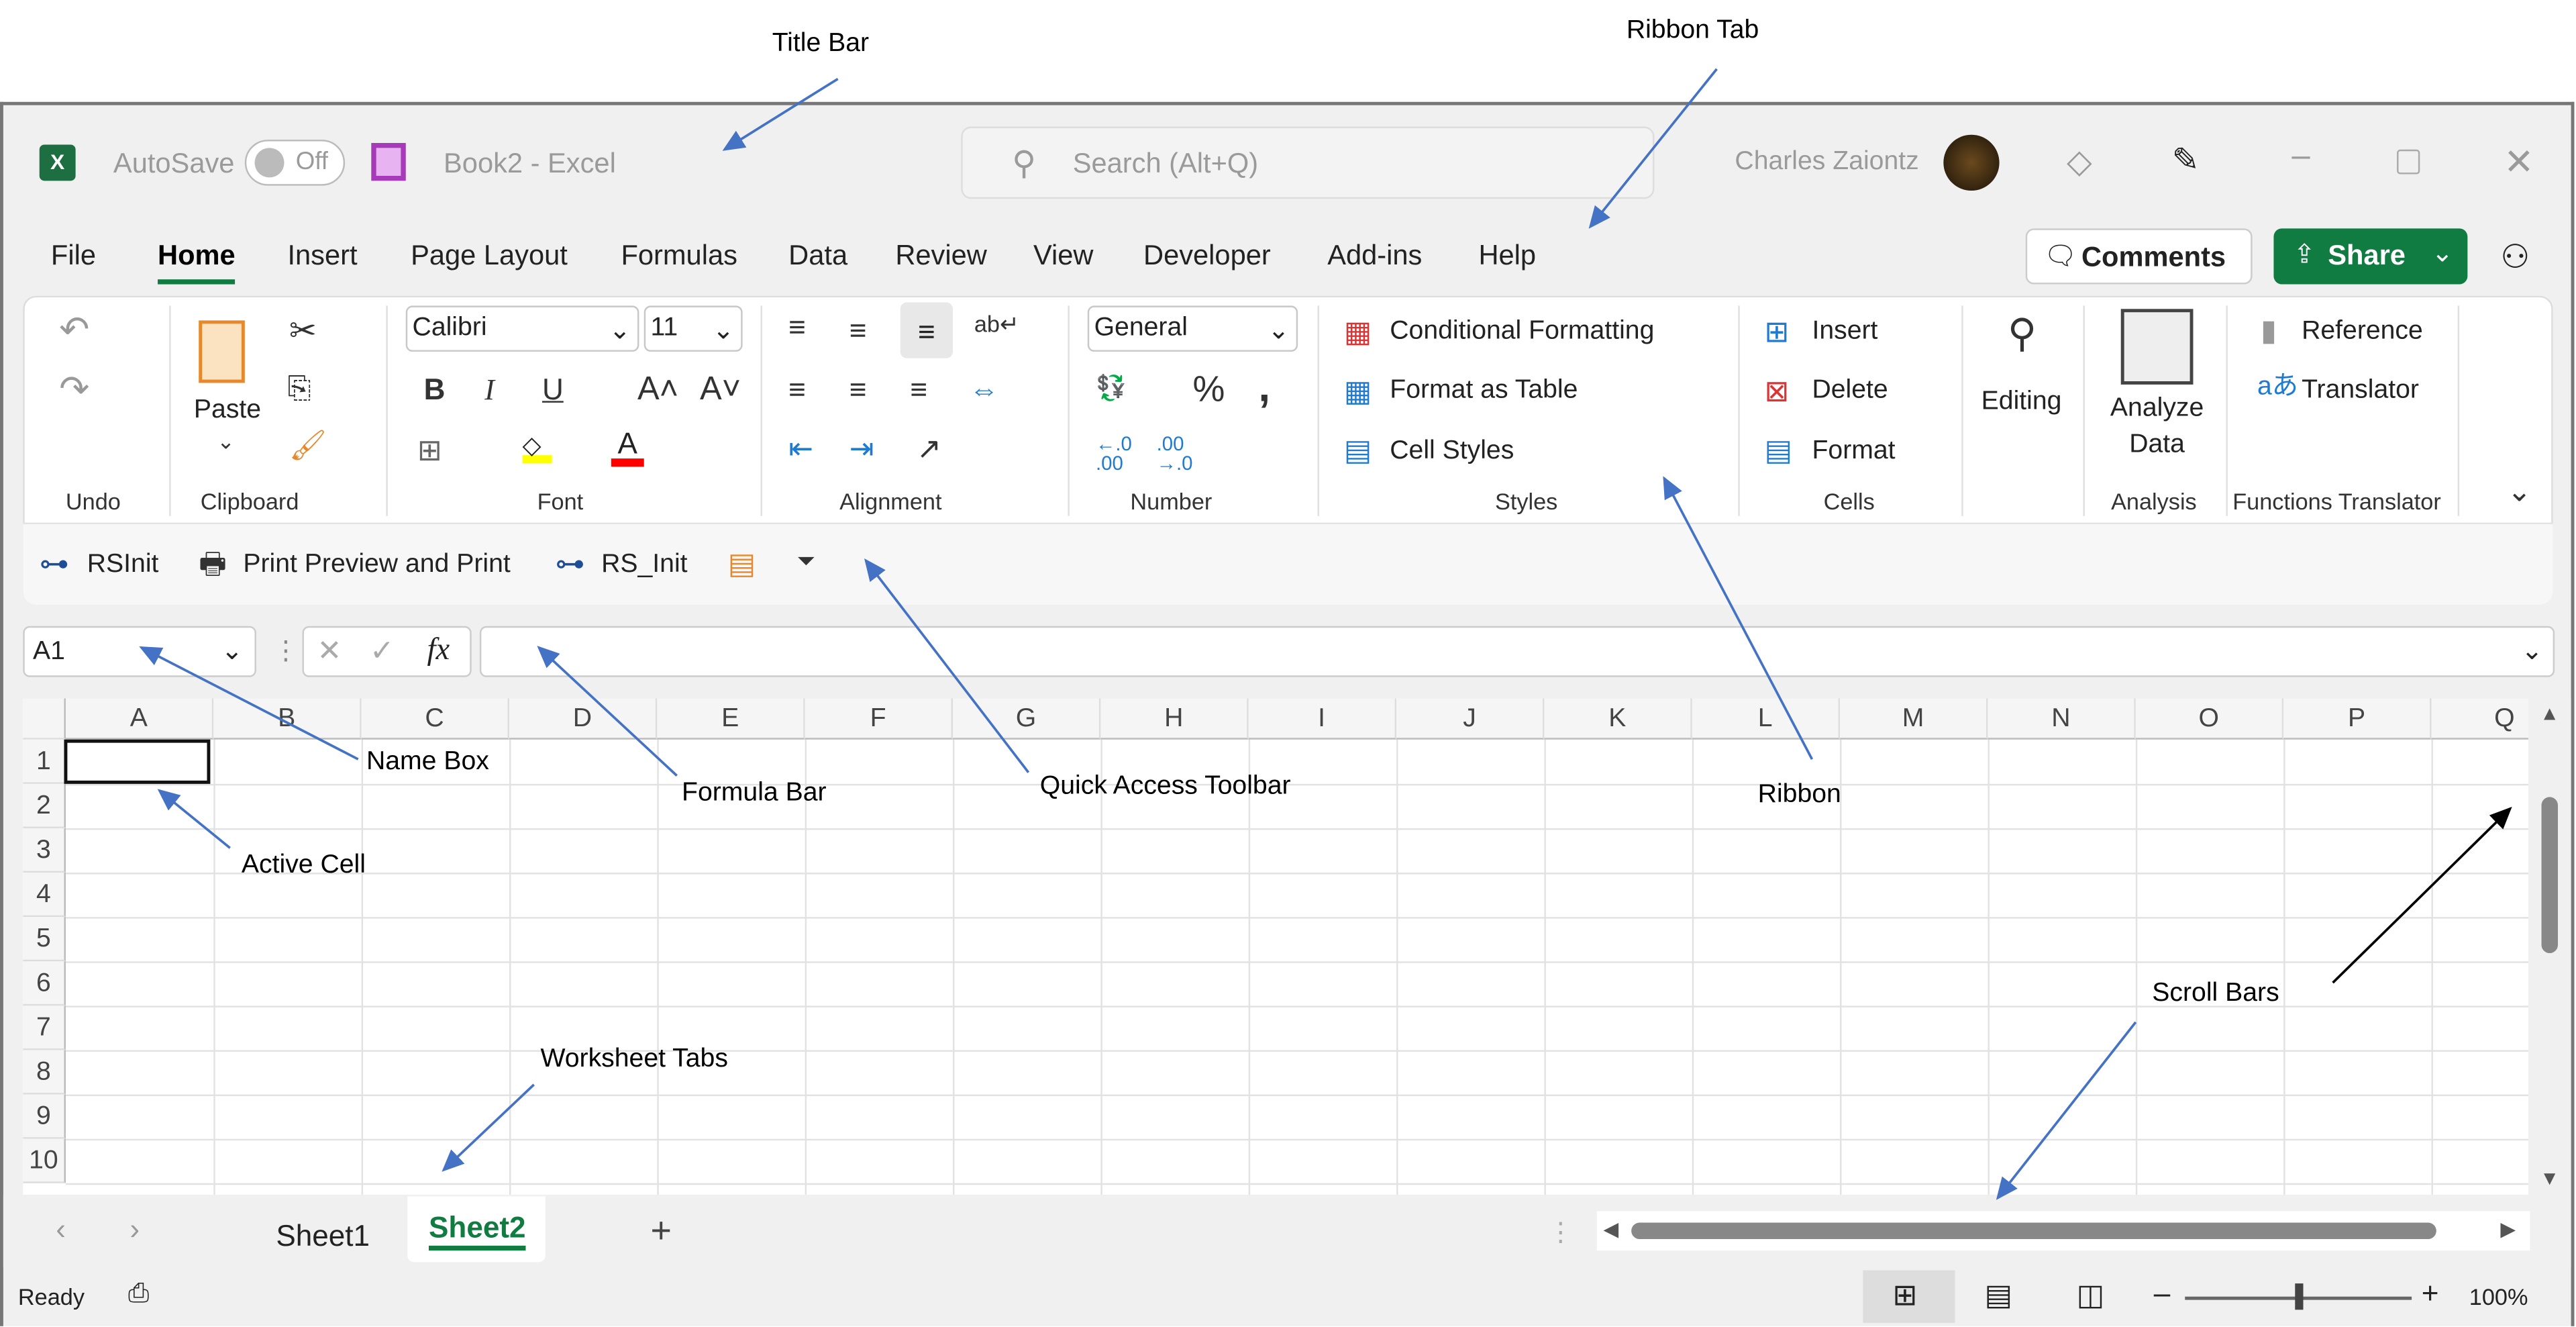 The width and height of the screenshot is (2576, 1327). What do you see at coordinates (1738, 618) in the screenshot?
I see `arrow-ribbon` at bounding box center [1738, 618].